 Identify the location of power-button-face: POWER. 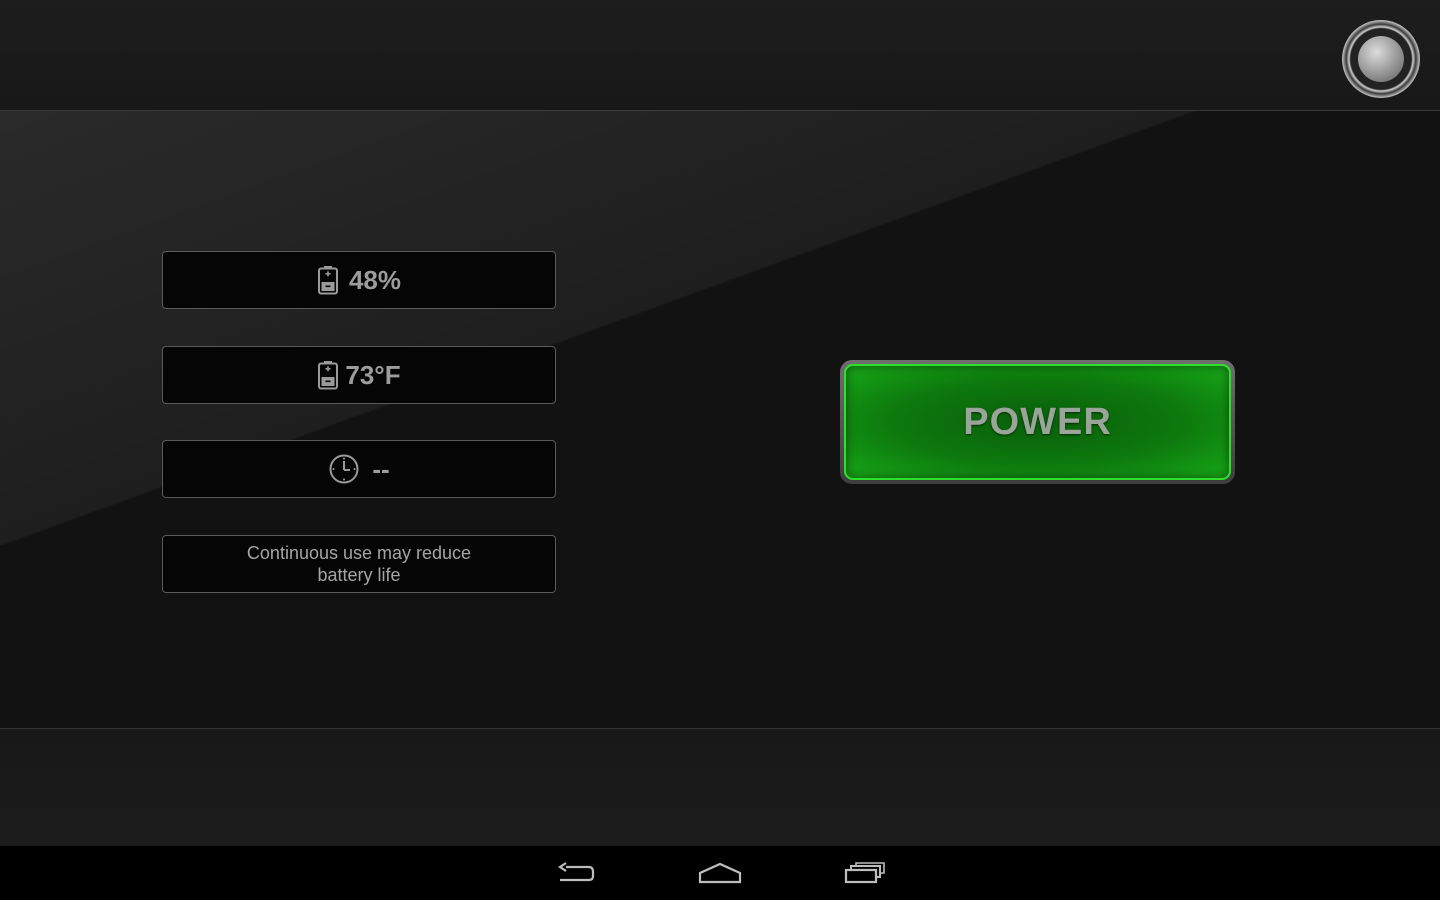
(1037, 422).